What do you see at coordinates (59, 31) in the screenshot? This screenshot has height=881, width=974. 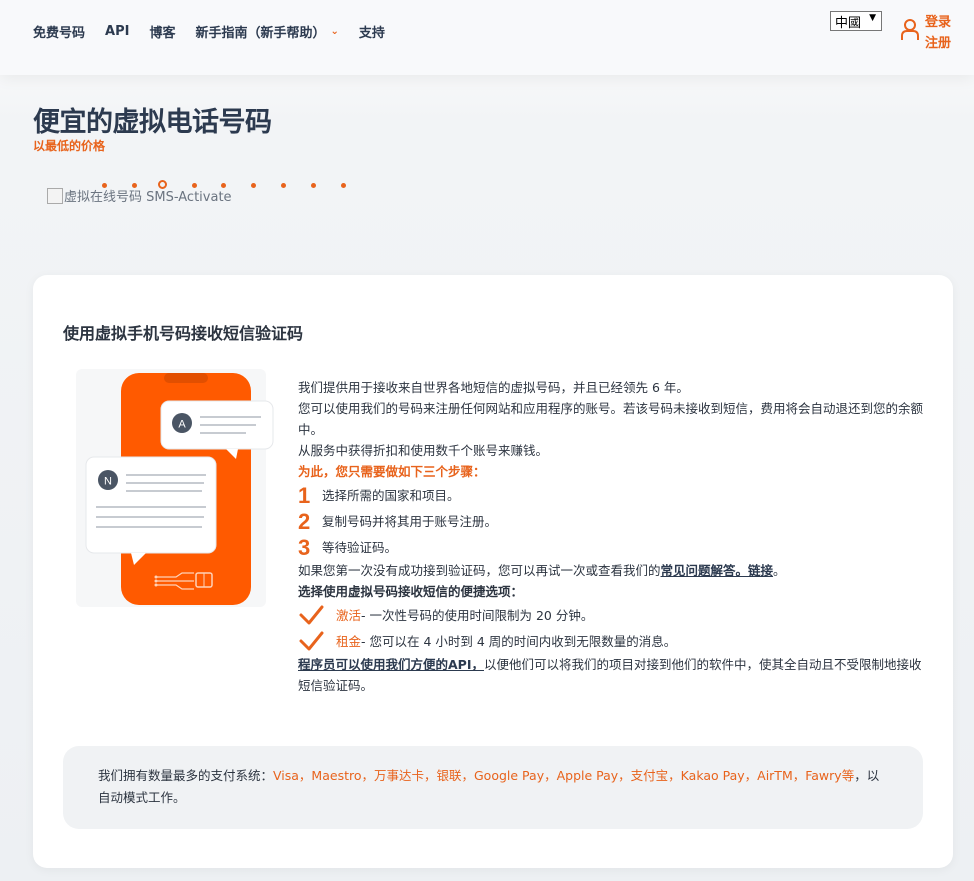 I see `nav-free-numbers: 免费号码` at bounding box center [59, 31].